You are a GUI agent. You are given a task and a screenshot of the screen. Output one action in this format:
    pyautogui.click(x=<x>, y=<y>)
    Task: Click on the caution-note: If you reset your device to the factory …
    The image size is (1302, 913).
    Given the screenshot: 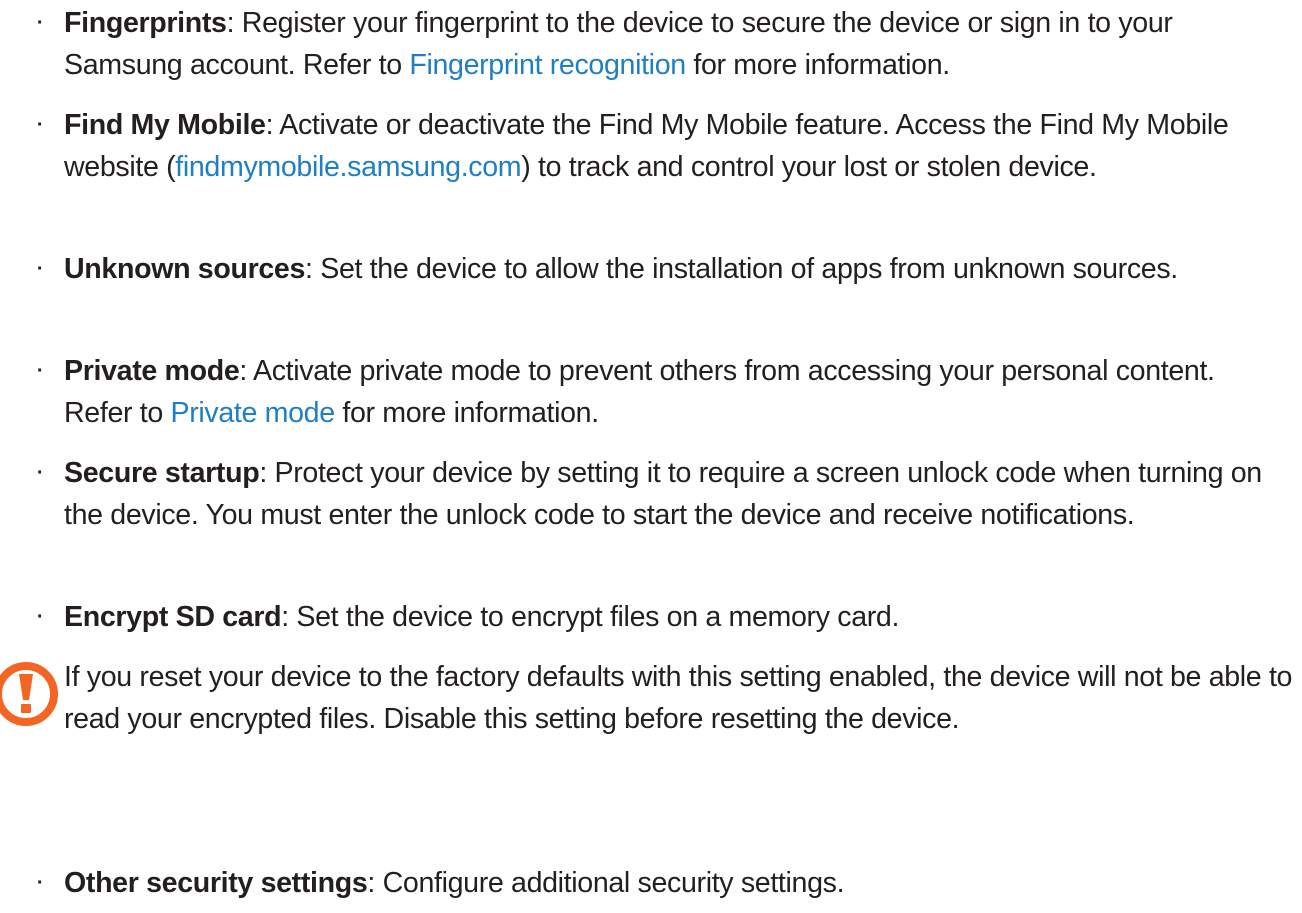 What is the action you would take?
    pyautogui.click(x=651, y=721)
    